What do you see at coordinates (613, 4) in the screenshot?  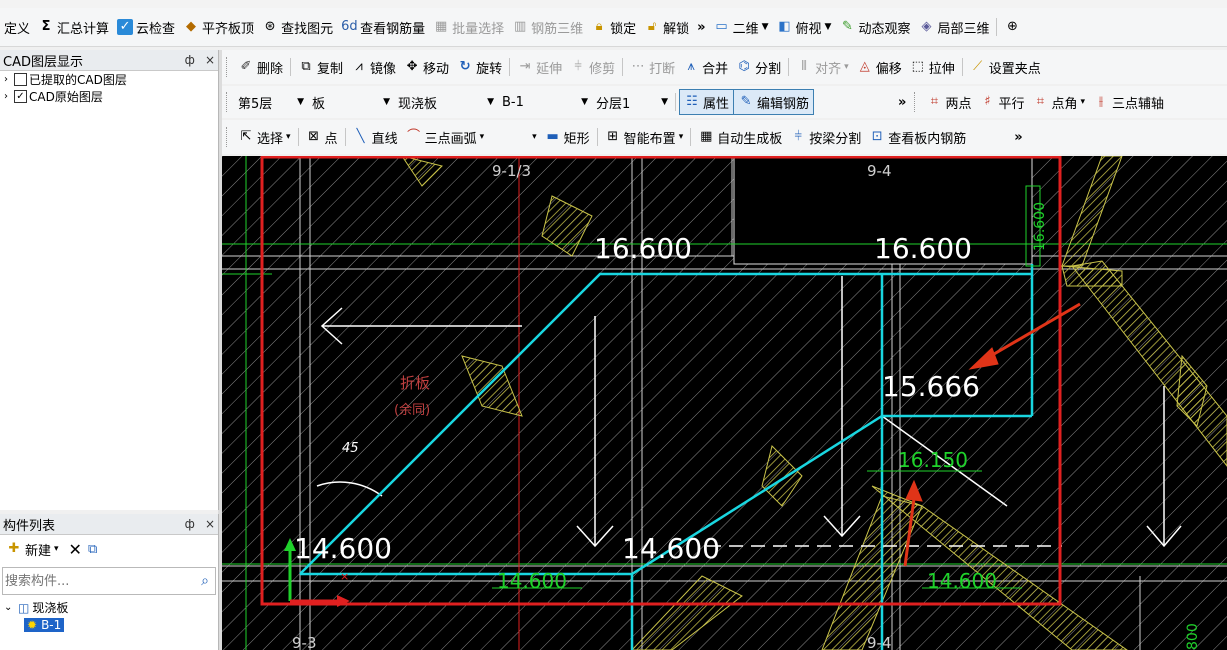 I see `menu-bar` at bounding box center [613, 4].